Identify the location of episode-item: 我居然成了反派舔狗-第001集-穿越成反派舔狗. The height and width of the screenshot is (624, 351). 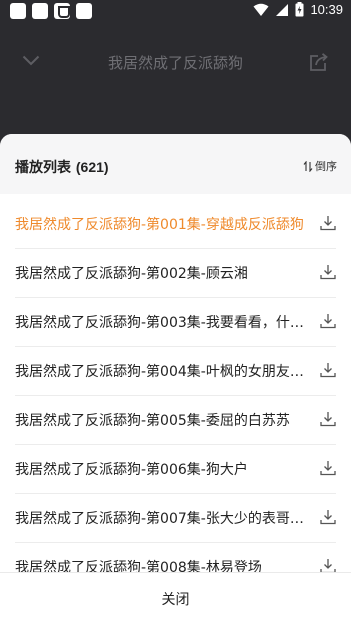
(175, 224).